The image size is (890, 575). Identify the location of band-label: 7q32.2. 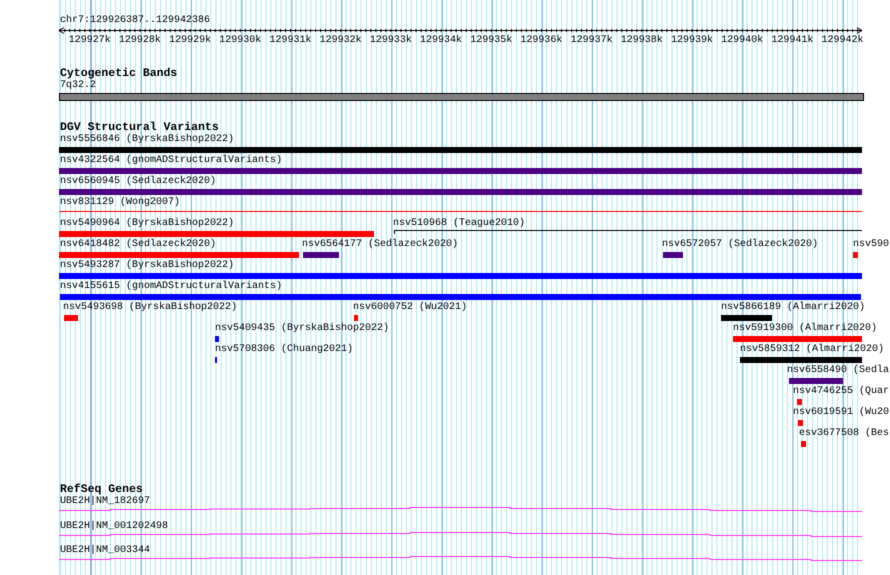
(78, 86).